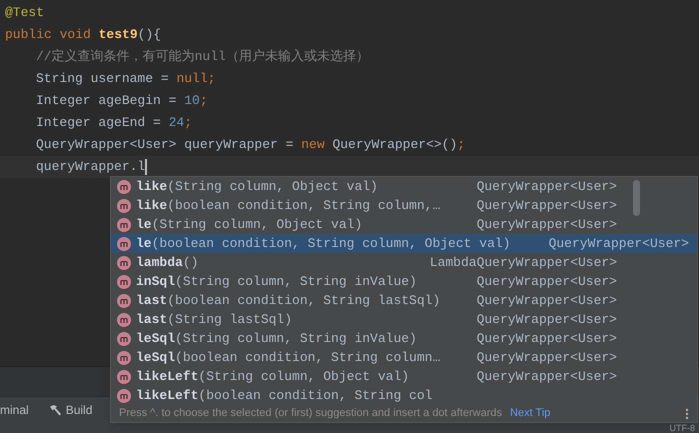 The width and height of the screenshot is (699, 433). What do you see at coordinates (114, 123) in the screenshot?
I see `code-line: Integer ageEnd = 24;` at bounding box center [114, 123].